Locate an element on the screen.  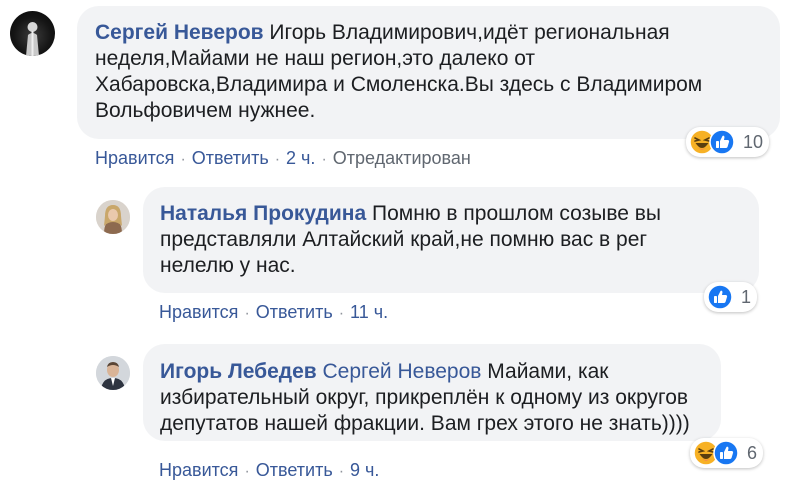
reactions-summary: 1 is located at coordinates (731, 297).